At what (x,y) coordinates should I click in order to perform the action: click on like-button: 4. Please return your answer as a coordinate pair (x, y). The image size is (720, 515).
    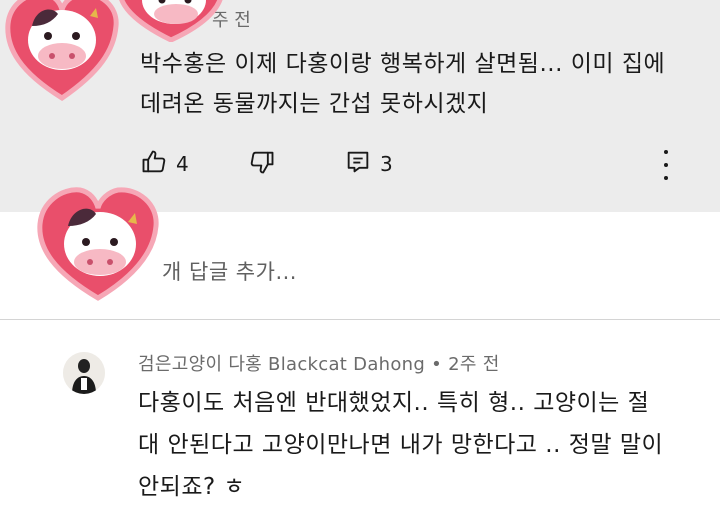
    Looking at the image, I should click on (164, 164).